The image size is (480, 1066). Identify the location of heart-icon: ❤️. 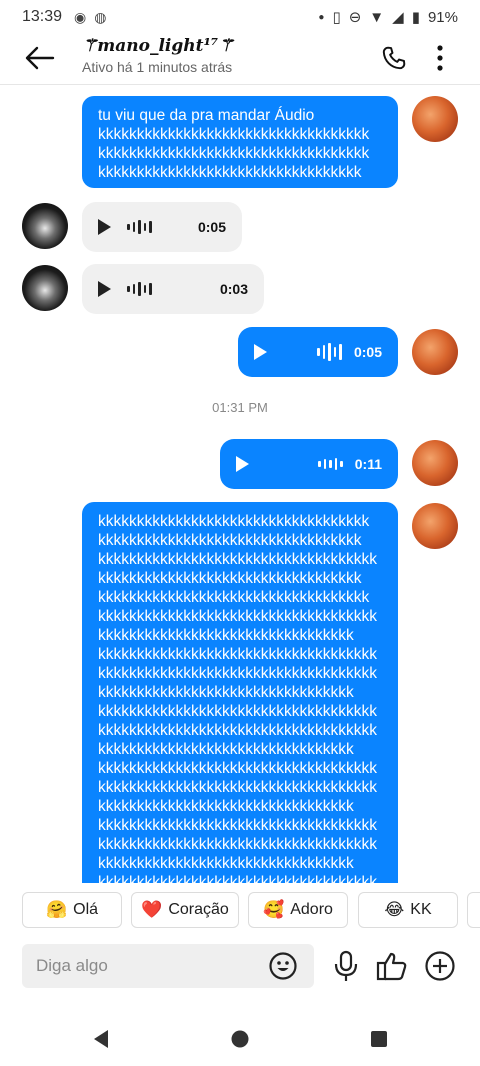
(152, 909).